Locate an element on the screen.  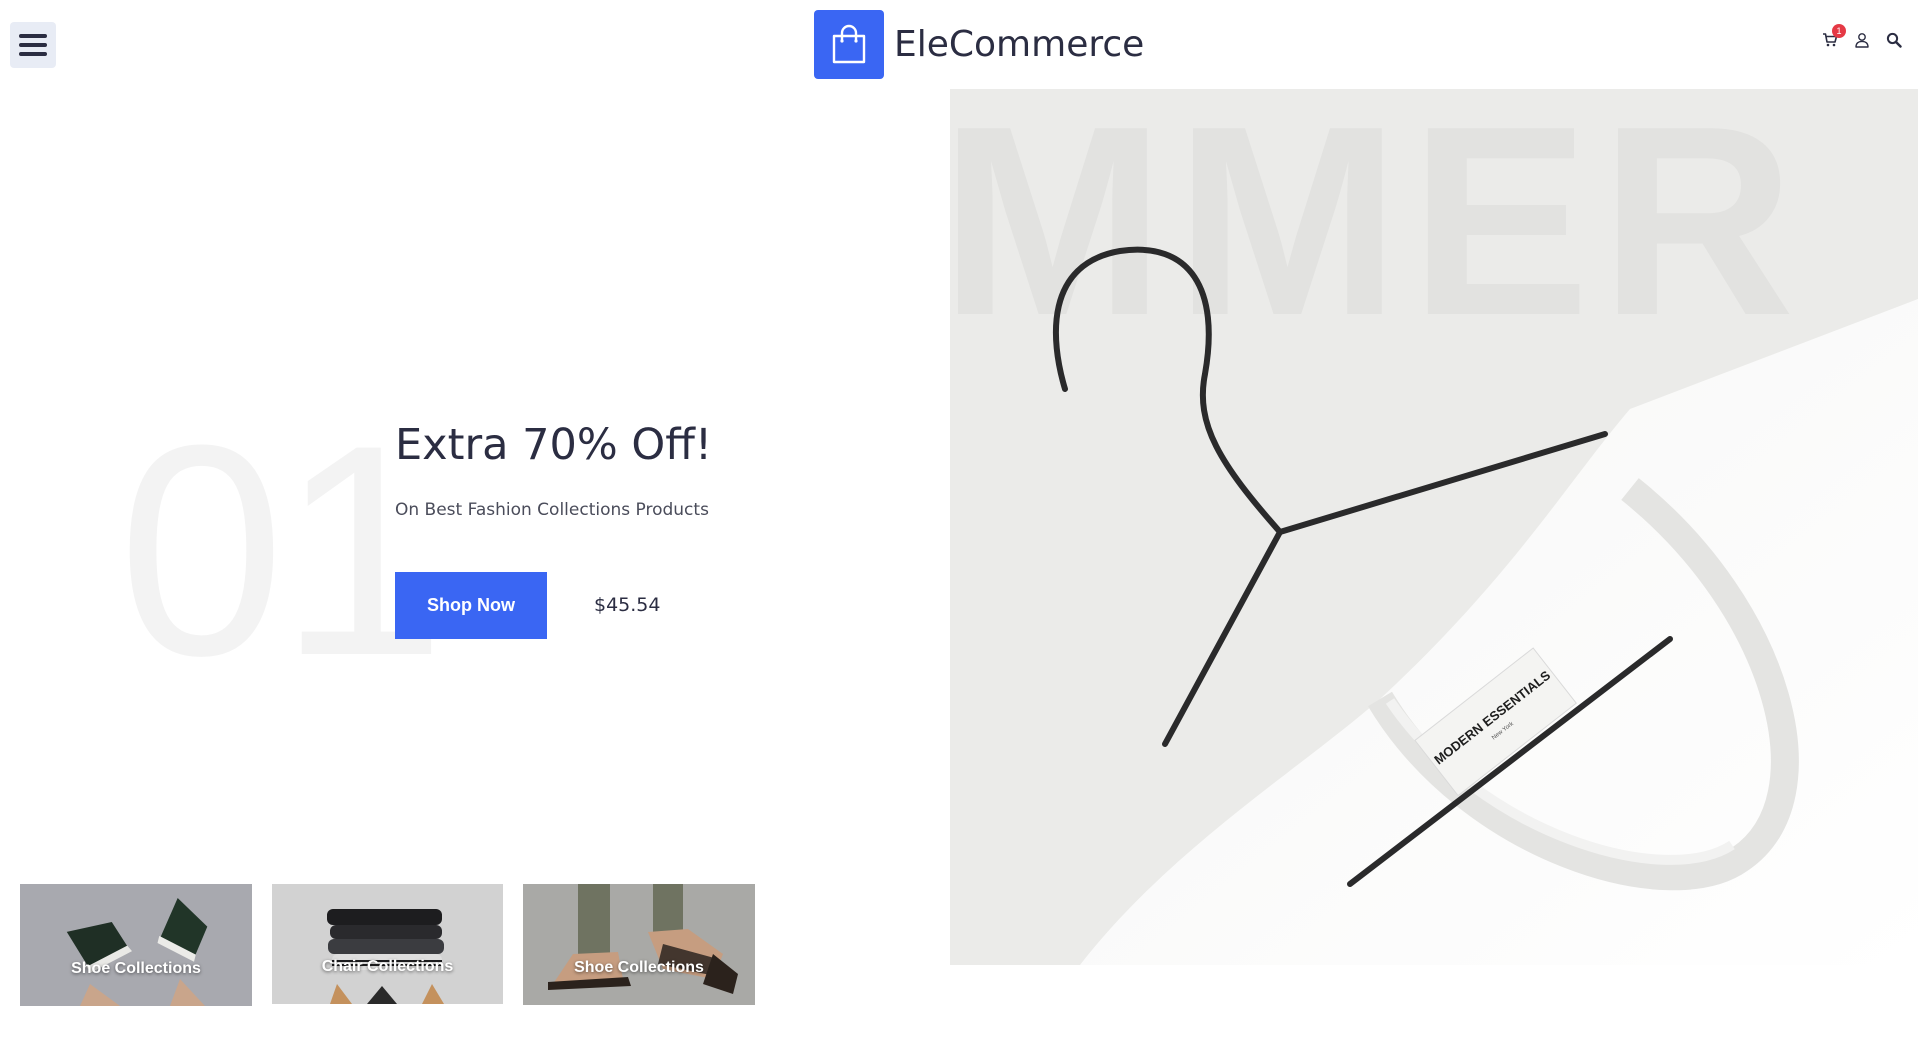
shopping-bag-icon is located at coordinates (849, 44).